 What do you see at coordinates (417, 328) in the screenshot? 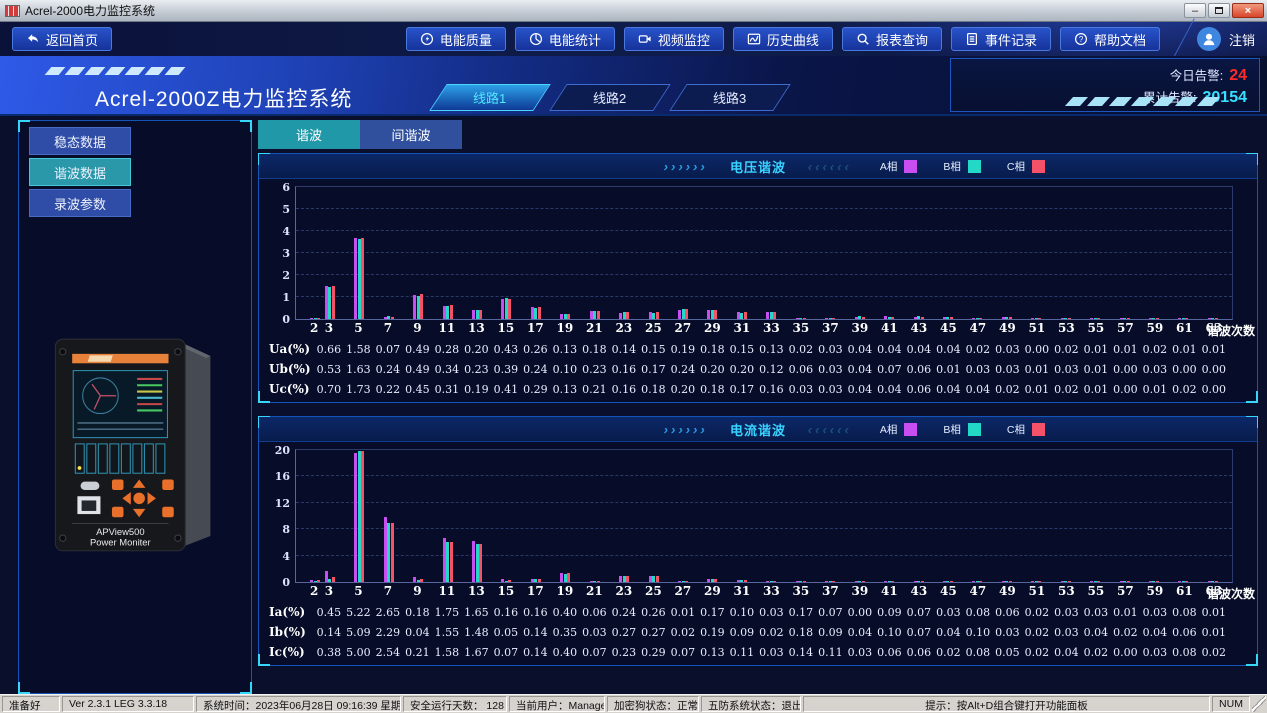
I see `x-tick-label: 9` at bounding box center [417, 328].